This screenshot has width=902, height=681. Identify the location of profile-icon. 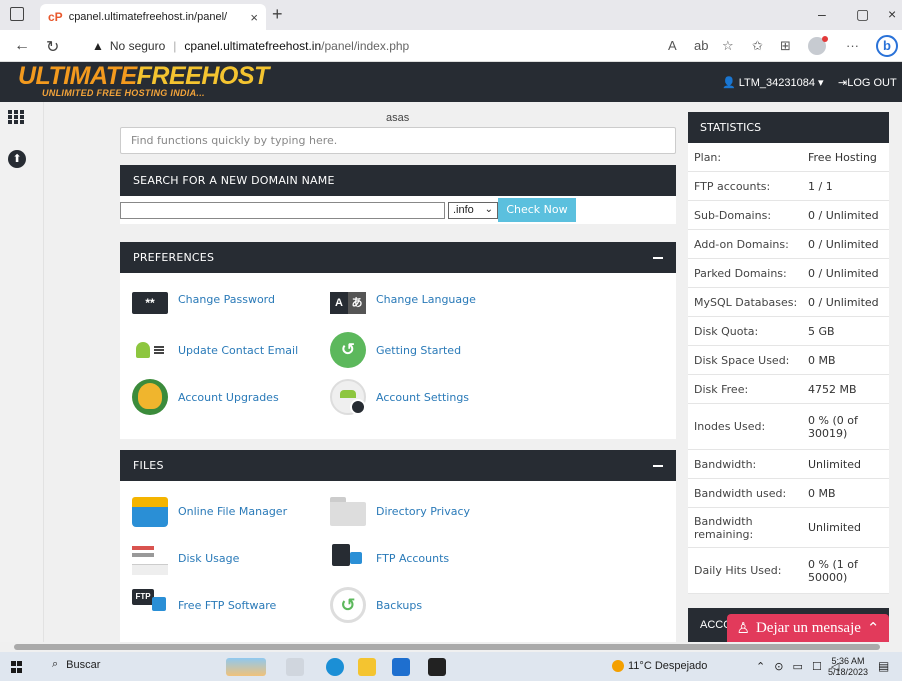
(818, 45).